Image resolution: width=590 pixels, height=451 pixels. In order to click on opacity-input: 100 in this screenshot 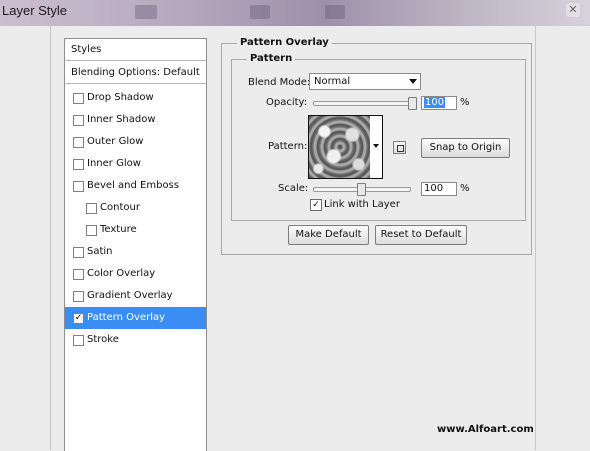, I will do `click(439, 103)`.